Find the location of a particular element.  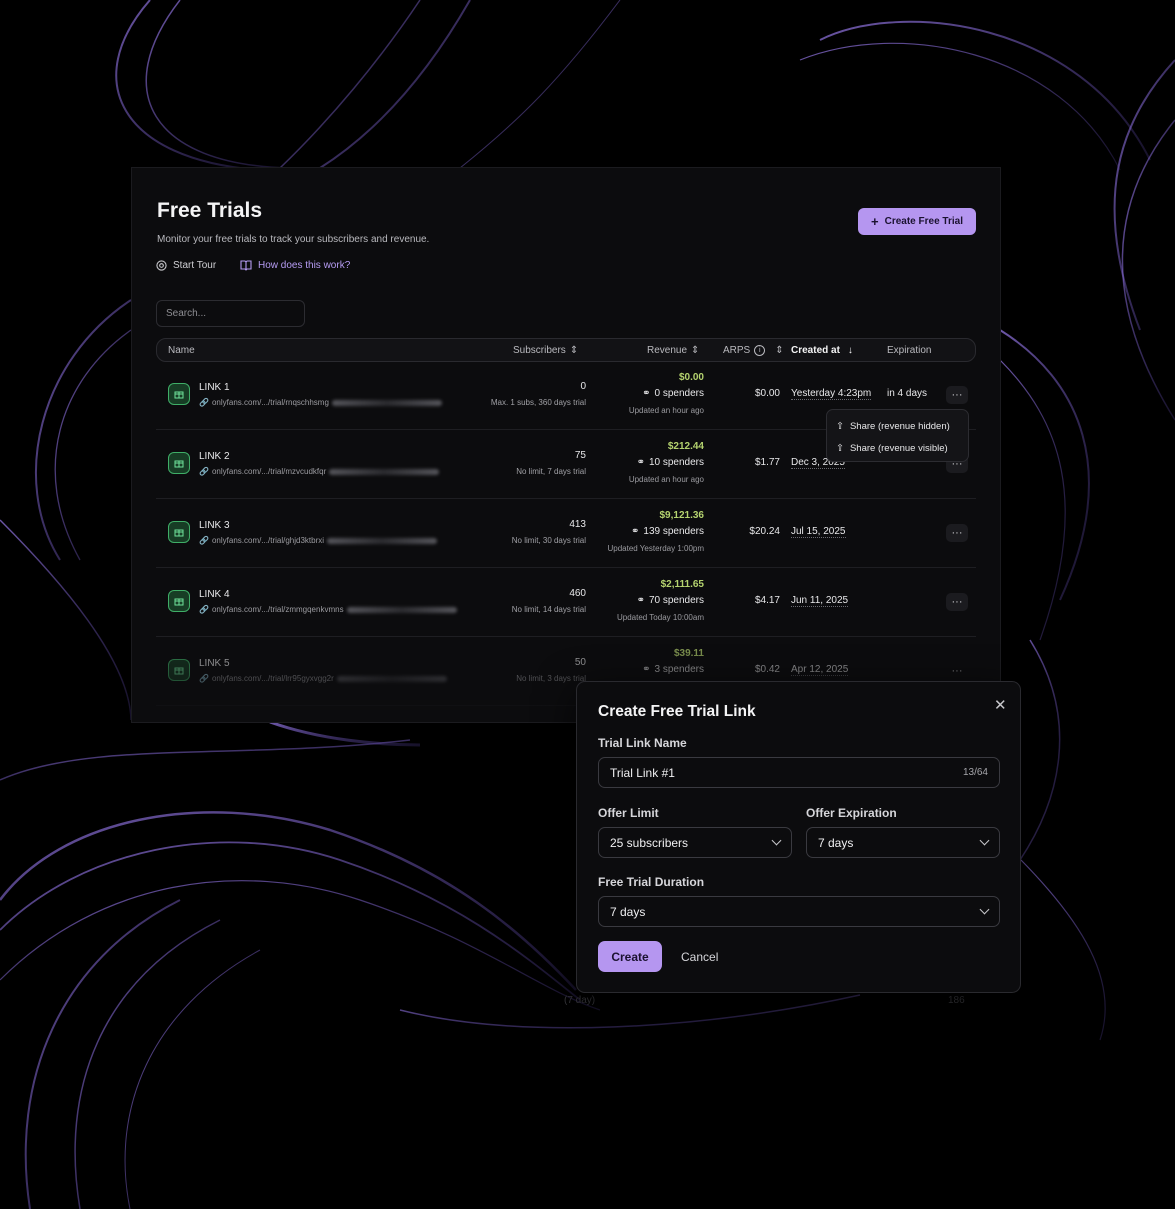

link-url-text: onlyfans.com/.../trial/mzvcudkfqr is located at coordinates (269, 471).